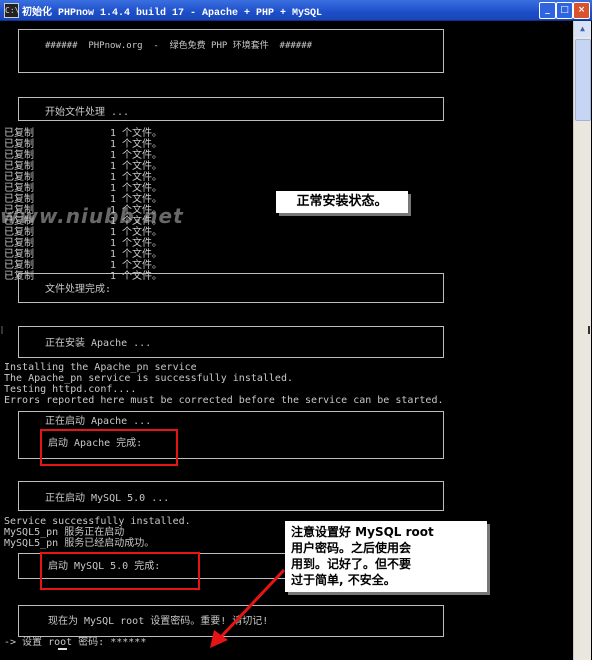 Image resolution: width=592 pixels, height=660 pixels. I want to click on close-button: ×, so click(581, 10).